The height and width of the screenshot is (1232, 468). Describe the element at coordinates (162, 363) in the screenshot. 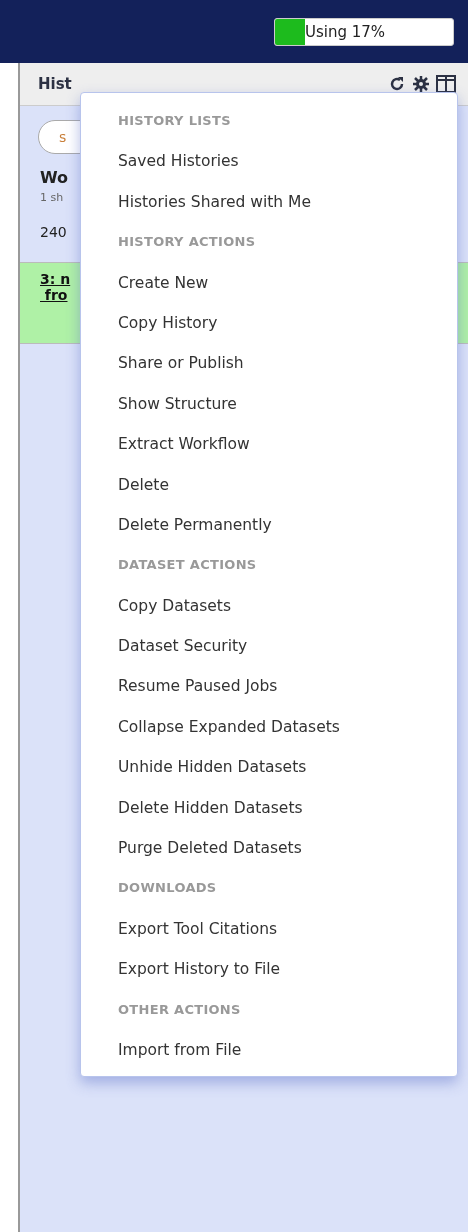

I see `menu-item: Share or Publish` at that location.